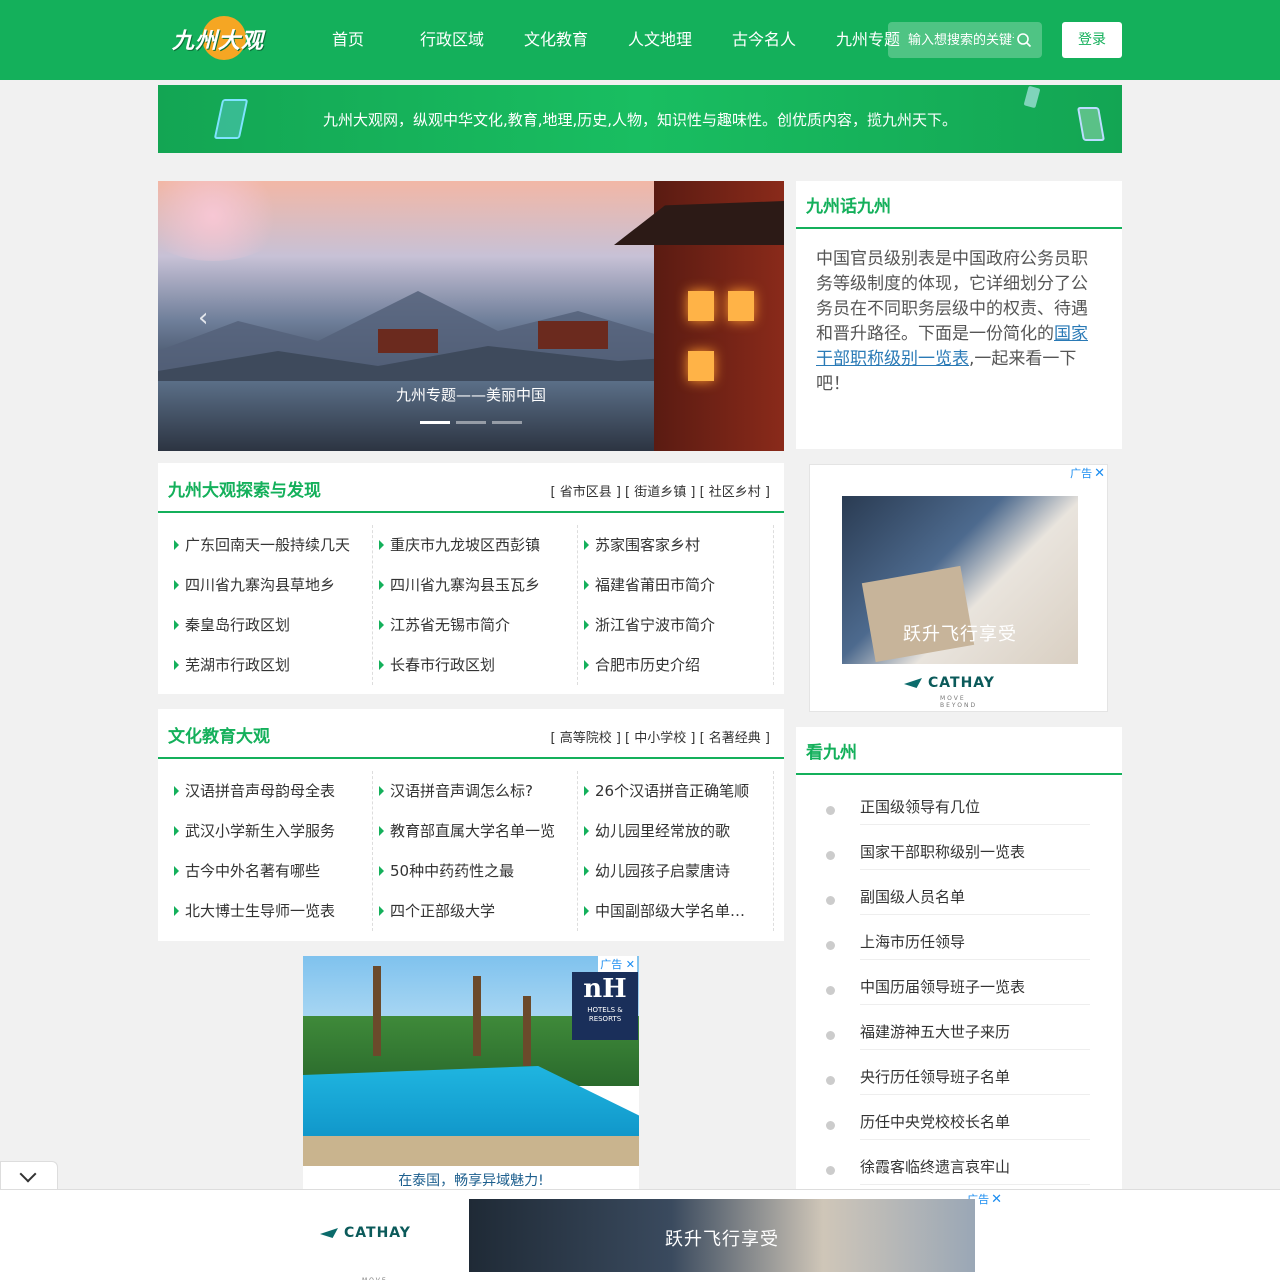 This screenshot has height=1280, width=1280. Describe the element at coordinates (675, 791) in the screenshot. I see `list-item: 26个汉语拼音正确笔顺` at that location.